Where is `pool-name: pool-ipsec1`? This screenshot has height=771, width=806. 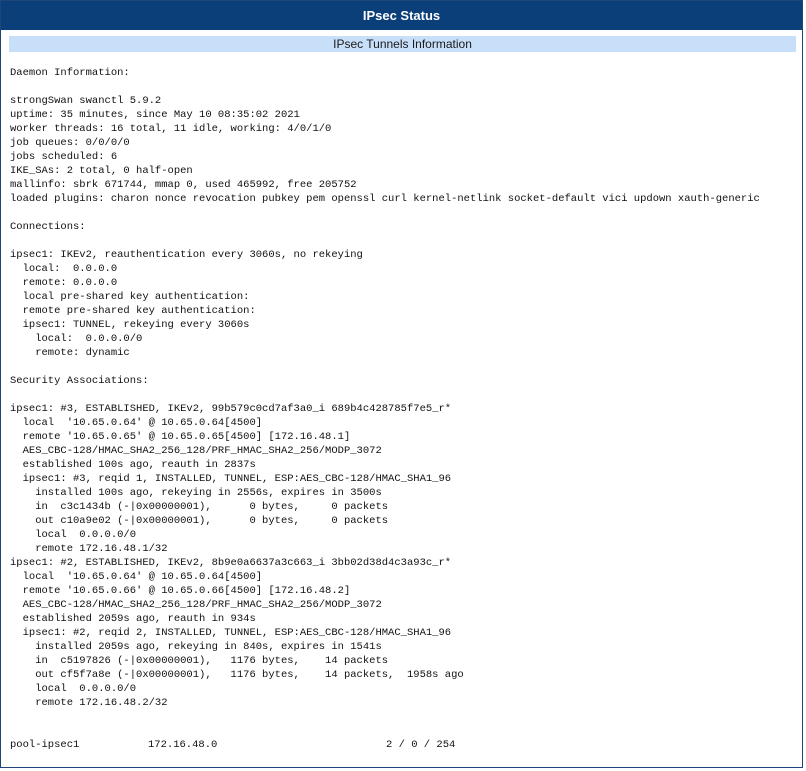
pool-name: pool-ipsec1 is located at coordinates (45, 745).